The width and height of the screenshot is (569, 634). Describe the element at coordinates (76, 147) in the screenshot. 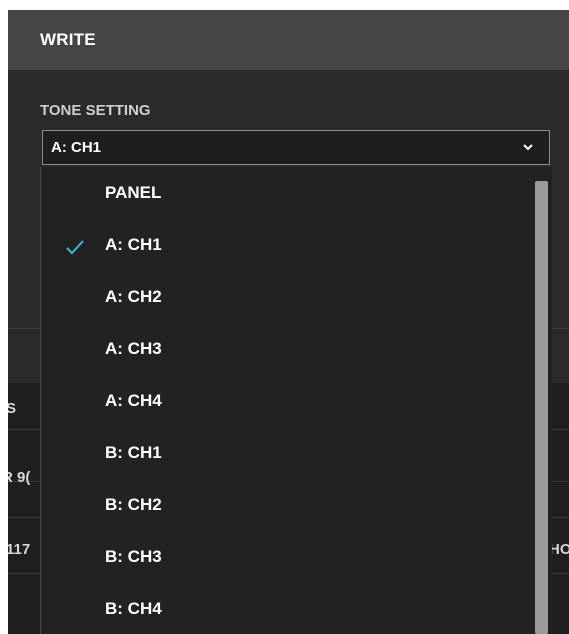

I see `tone-setting-selected-value: A: CH1` at that location.